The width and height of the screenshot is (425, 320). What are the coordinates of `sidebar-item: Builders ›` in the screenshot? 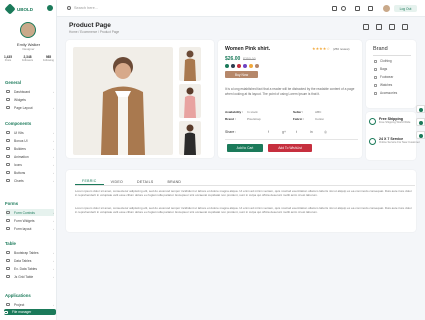 It's located at (30, 148).